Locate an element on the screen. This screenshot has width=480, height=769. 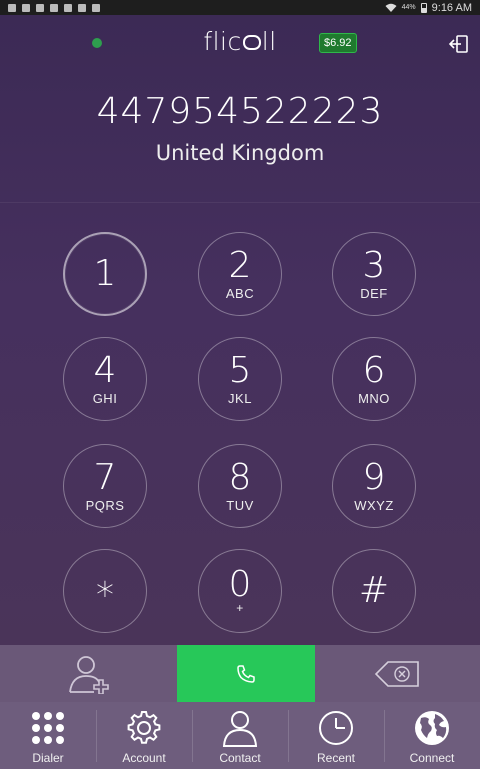
chat-bubble-icon is located at coordinates (251, 42).